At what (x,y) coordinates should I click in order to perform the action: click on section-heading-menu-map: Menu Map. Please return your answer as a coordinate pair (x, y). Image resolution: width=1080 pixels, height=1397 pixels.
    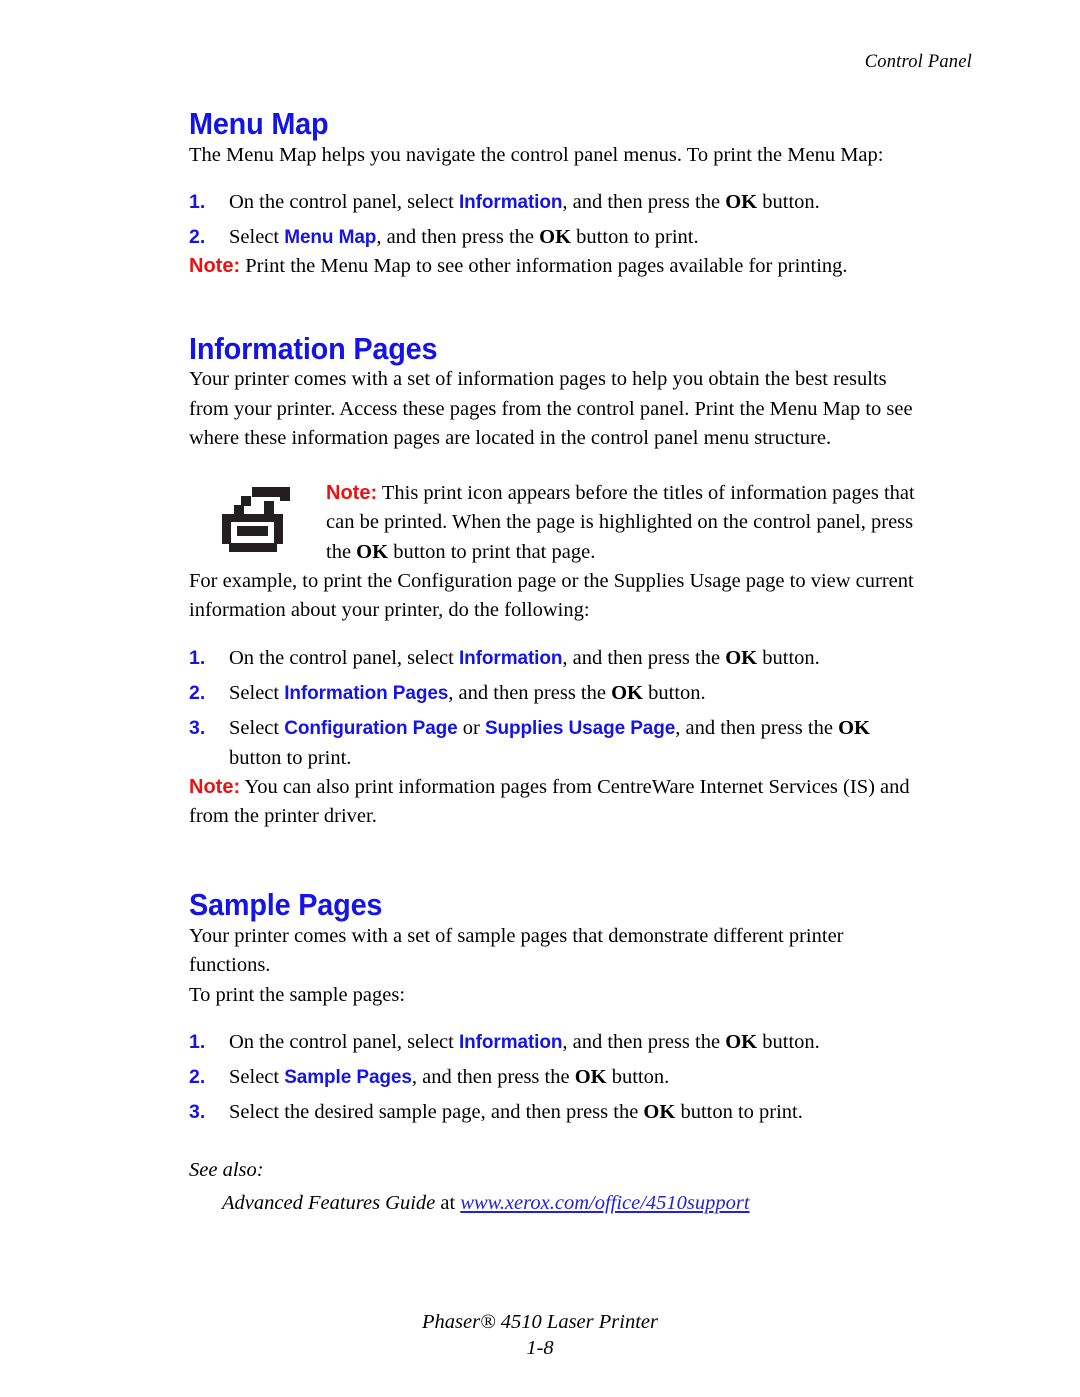
    Looking at the image, I should click on (259, 123).